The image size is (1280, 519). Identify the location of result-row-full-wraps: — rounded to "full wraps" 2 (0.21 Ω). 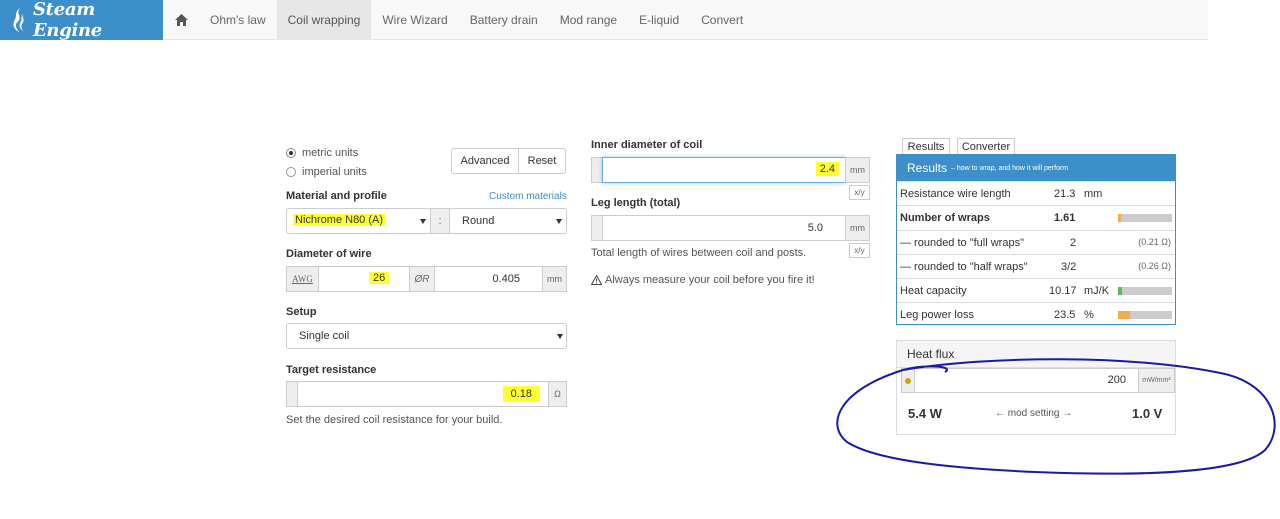
(1036, 241).